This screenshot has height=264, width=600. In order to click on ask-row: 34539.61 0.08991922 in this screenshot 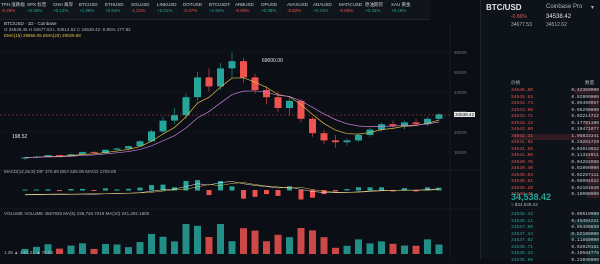, I will do `click(555, 182)`.